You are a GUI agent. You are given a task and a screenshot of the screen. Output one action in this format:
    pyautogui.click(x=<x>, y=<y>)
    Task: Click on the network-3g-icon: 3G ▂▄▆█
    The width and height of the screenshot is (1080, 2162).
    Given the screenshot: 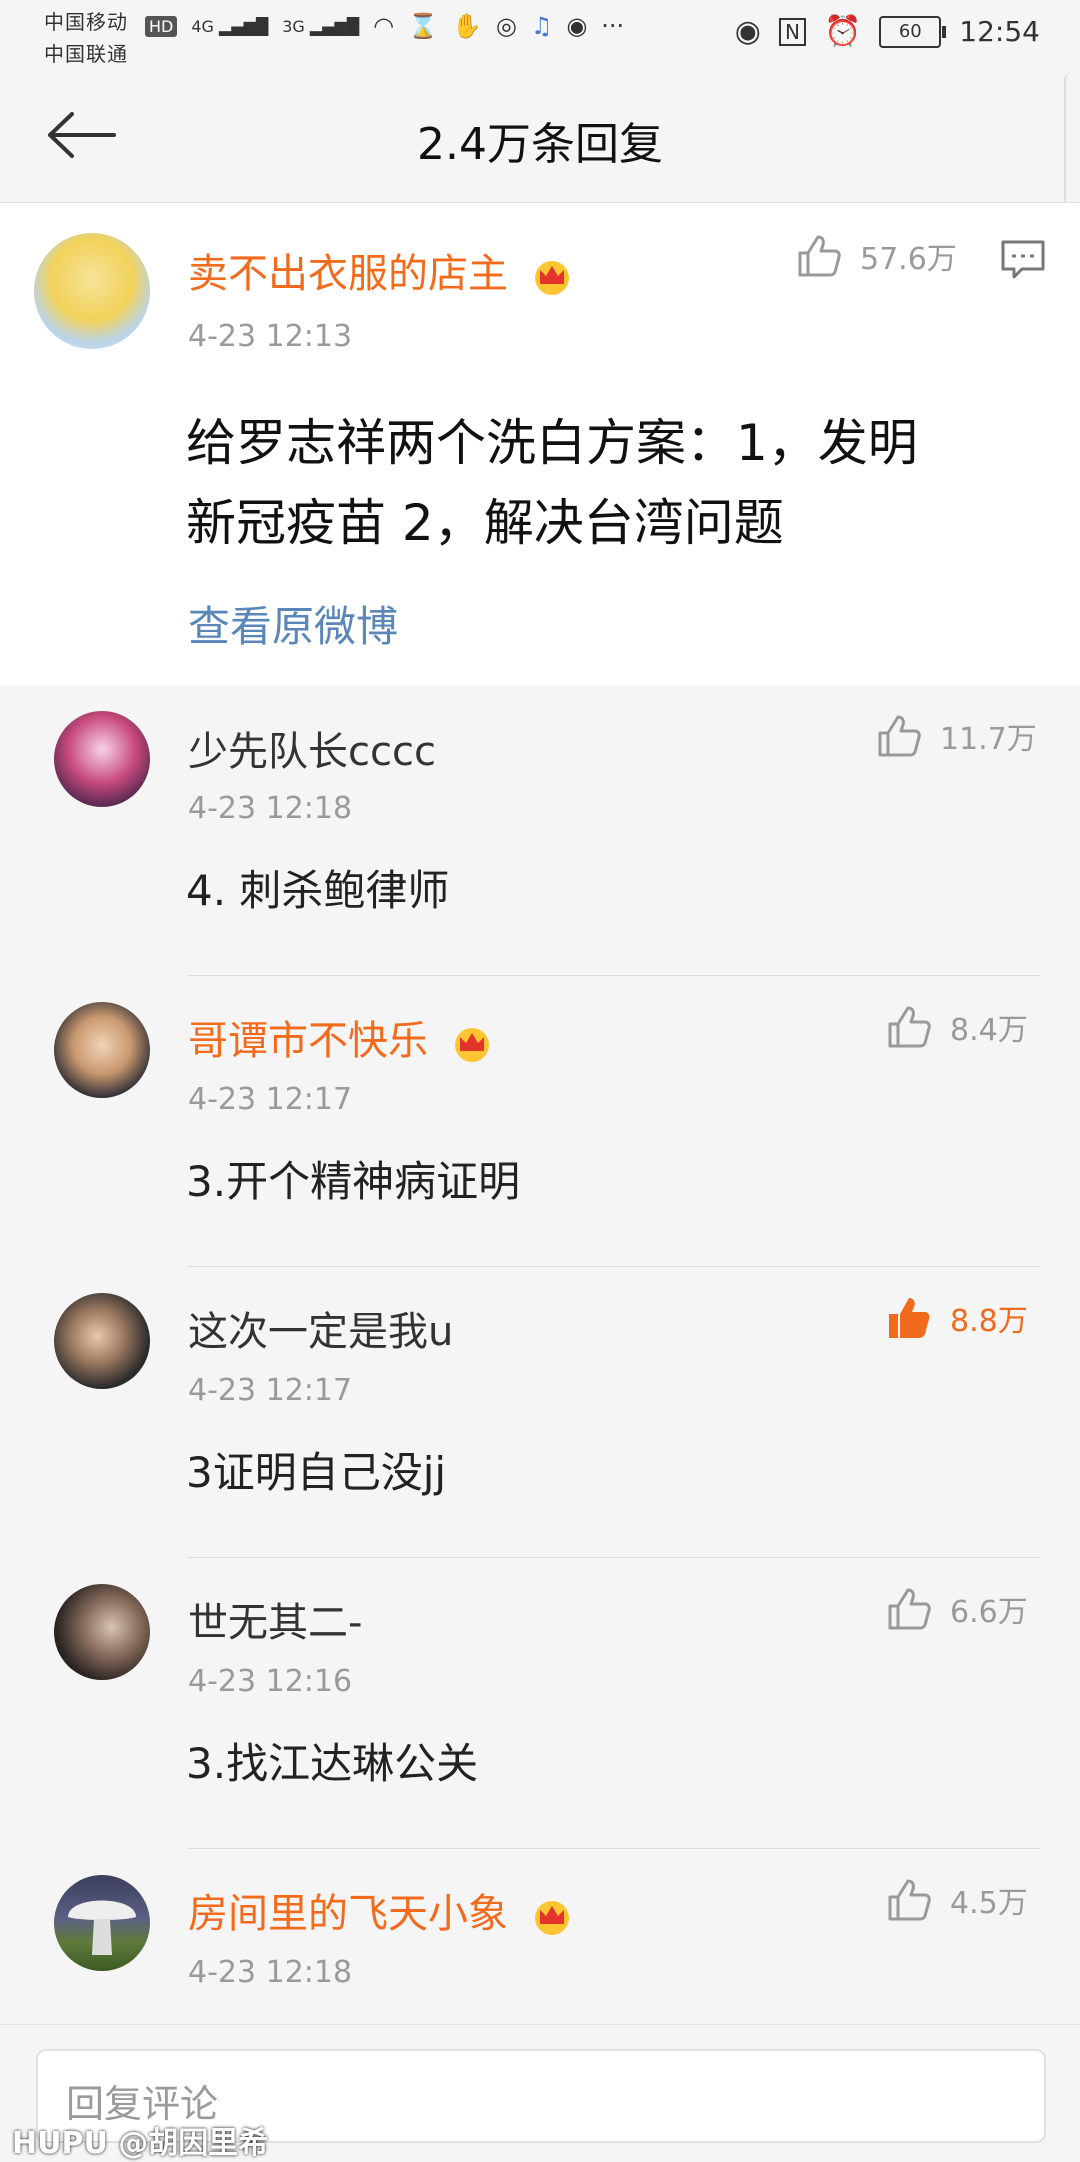 What is the action you would take?
    pyautogui.click(x=321, y=26)
    